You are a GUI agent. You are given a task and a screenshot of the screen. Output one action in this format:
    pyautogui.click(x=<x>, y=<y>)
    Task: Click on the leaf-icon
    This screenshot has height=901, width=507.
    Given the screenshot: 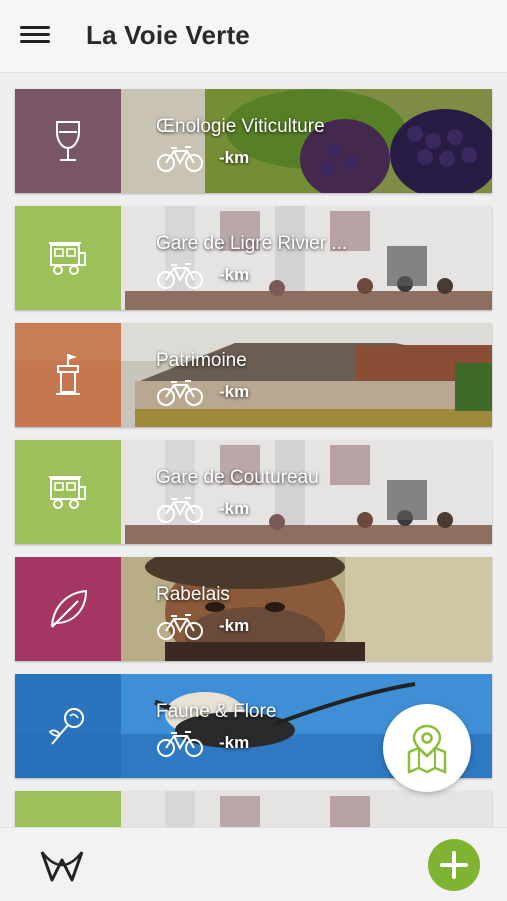 What is the action you would take?
    pyautogui.click(x=69, y=608)
    